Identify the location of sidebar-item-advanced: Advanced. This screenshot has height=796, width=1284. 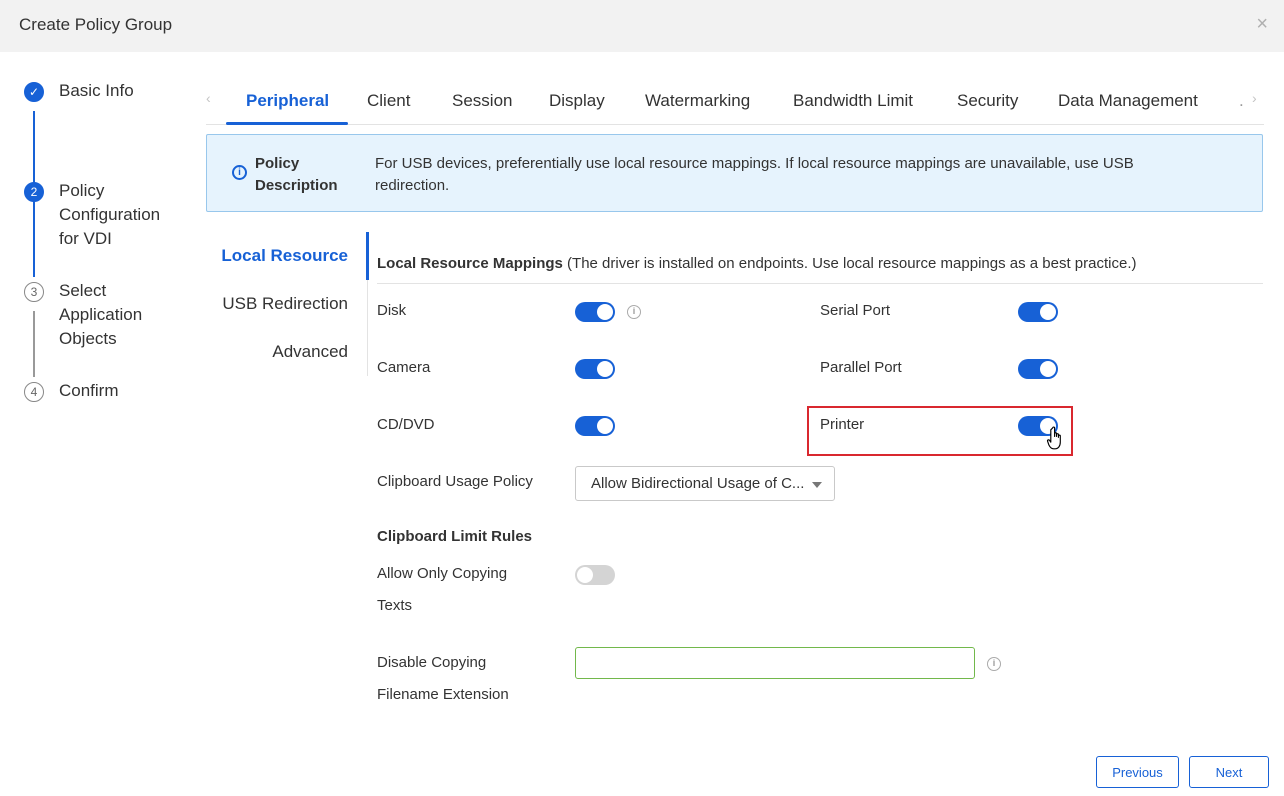
(310, 352).